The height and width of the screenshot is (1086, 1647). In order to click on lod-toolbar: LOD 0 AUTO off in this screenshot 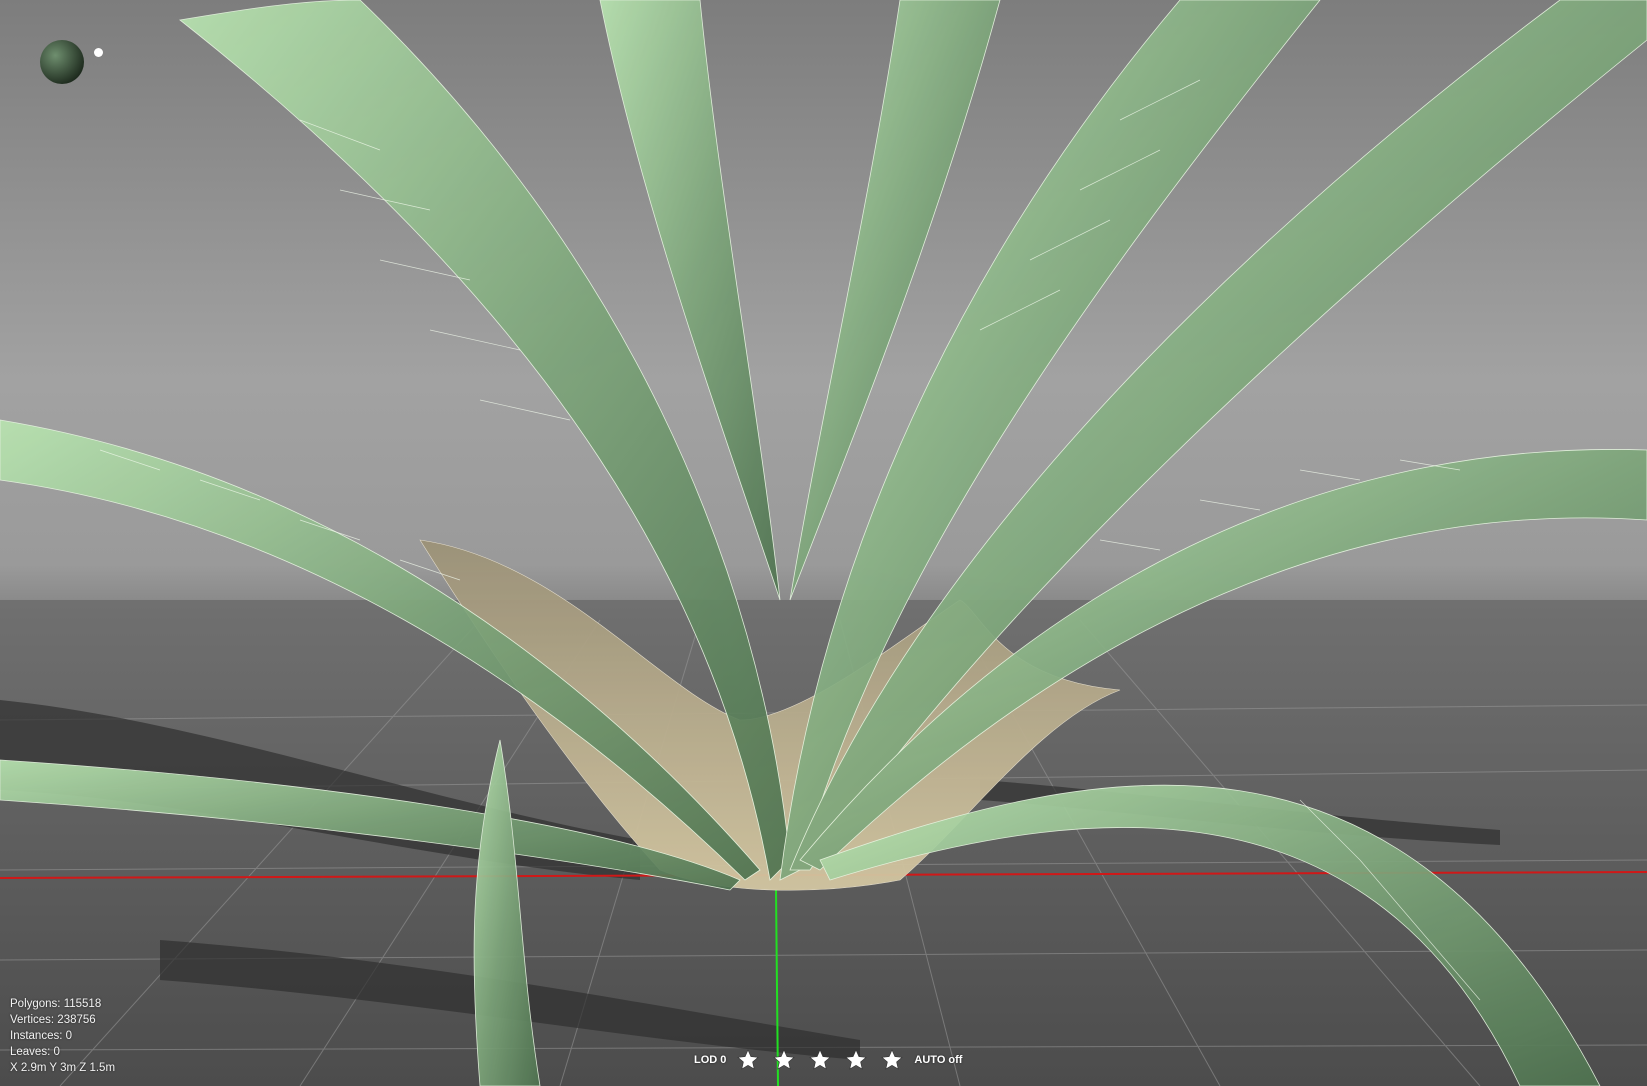, I will do `click(828, 1060)`.